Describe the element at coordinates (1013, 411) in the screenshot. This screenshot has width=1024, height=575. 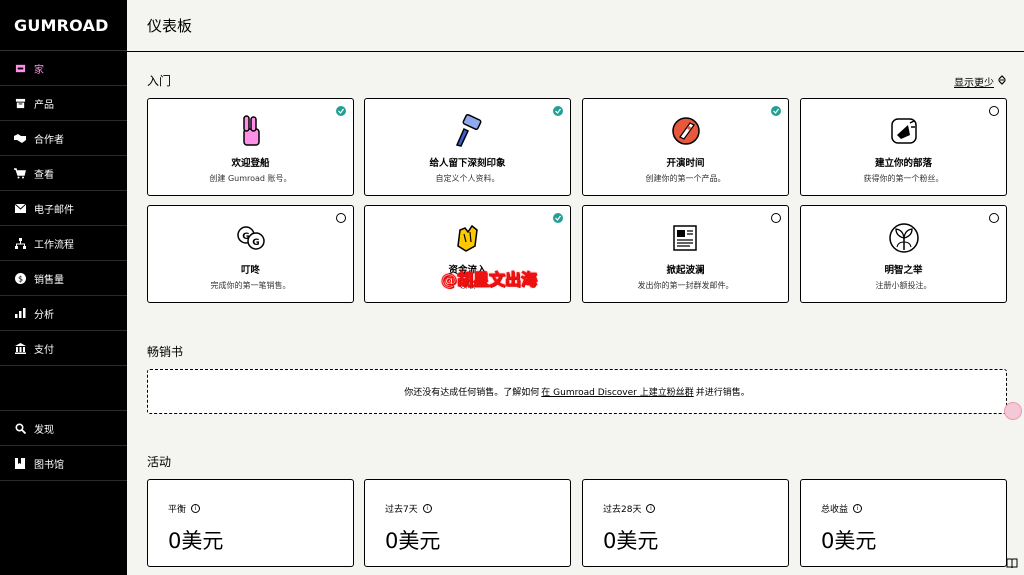
I see `floating-assistant-button` at that location.